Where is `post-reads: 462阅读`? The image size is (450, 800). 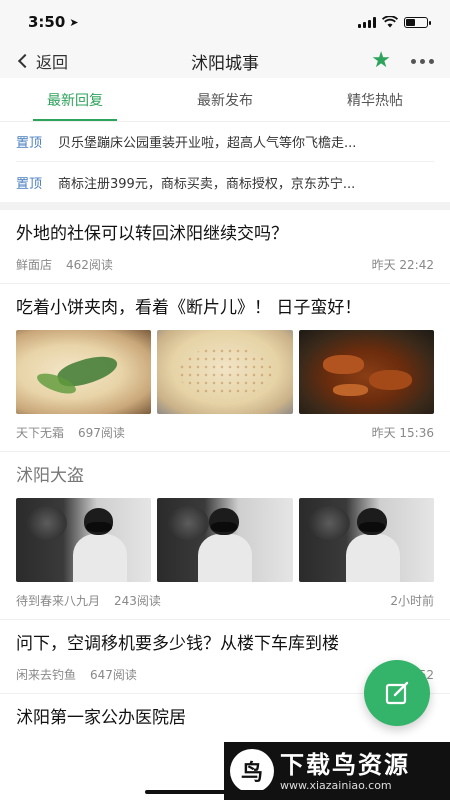 post-reads: 462阅读 is located at coordinates (89, 265).